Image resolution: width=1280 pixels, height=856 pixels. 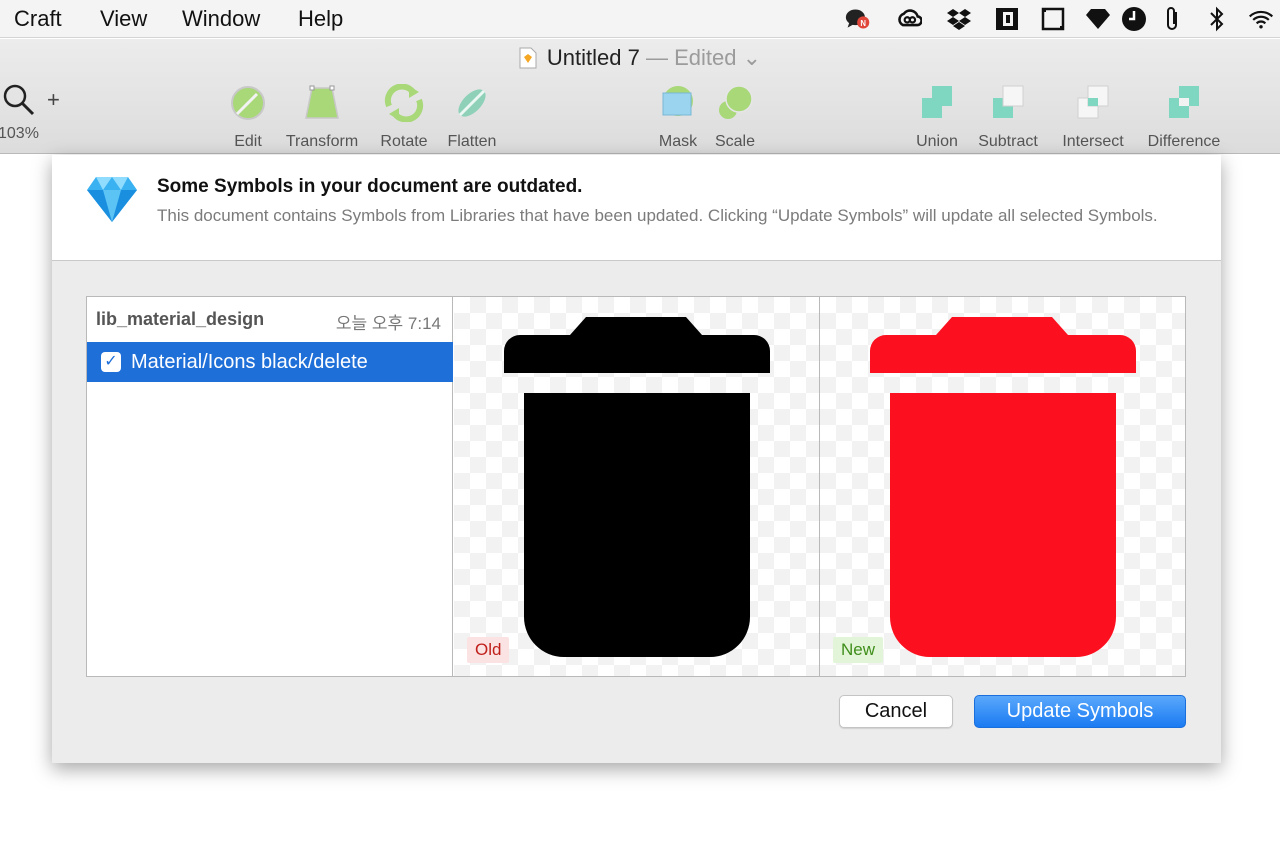 What do you see at coordinates (1093, 102) in the screenshot?
I see `intersect-icon` at bounding box center [1093, 102].